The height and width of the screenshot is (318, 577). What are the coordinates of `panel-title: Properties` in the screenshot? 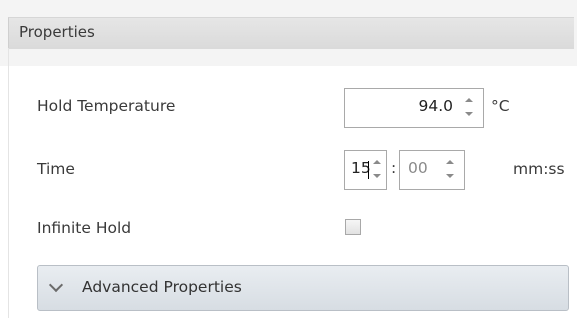 It's located at (57, 32).